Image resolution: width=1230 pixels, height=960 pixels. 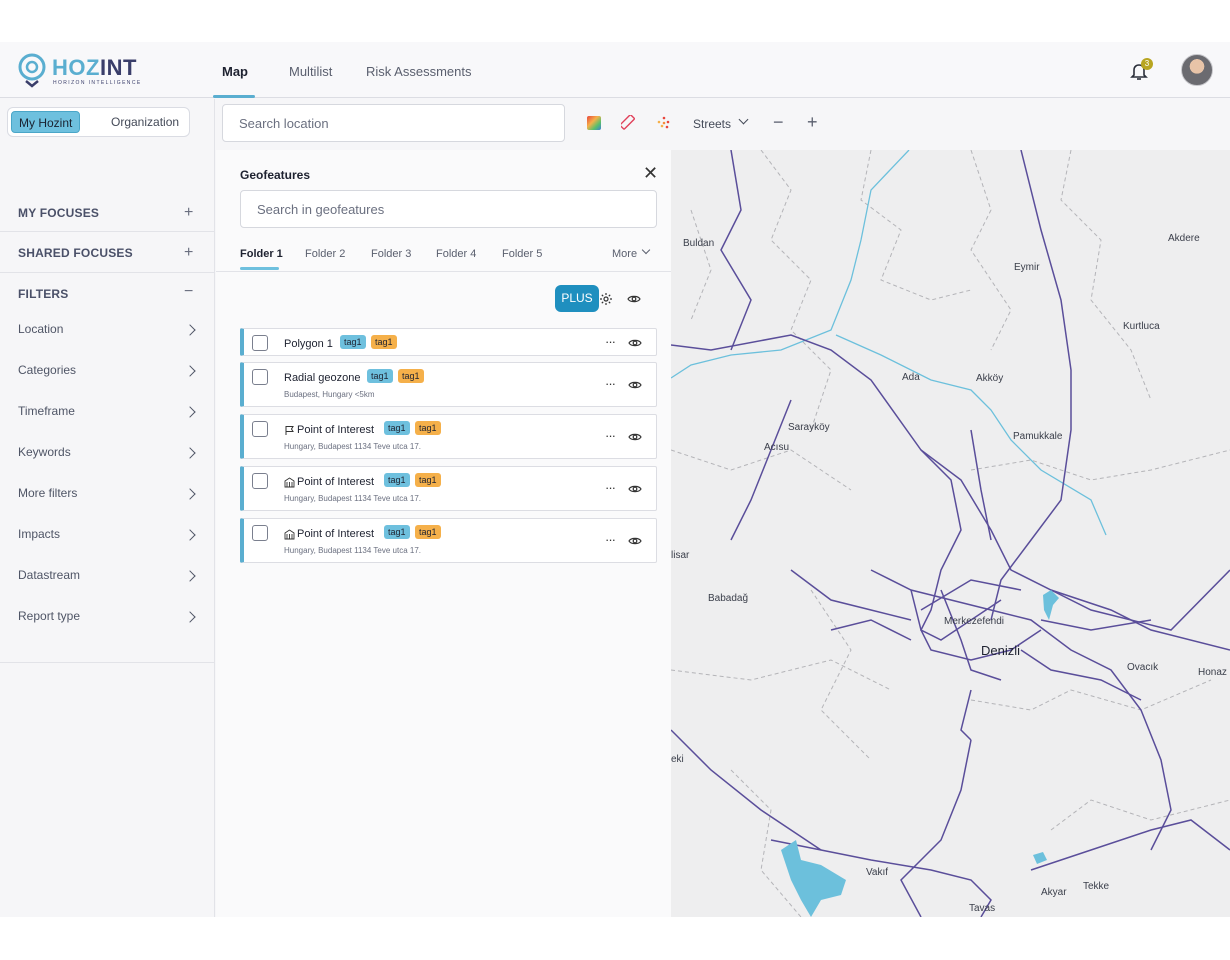 I want to click on filter-timeframe: Timeframe, so click(x=46, y=411).